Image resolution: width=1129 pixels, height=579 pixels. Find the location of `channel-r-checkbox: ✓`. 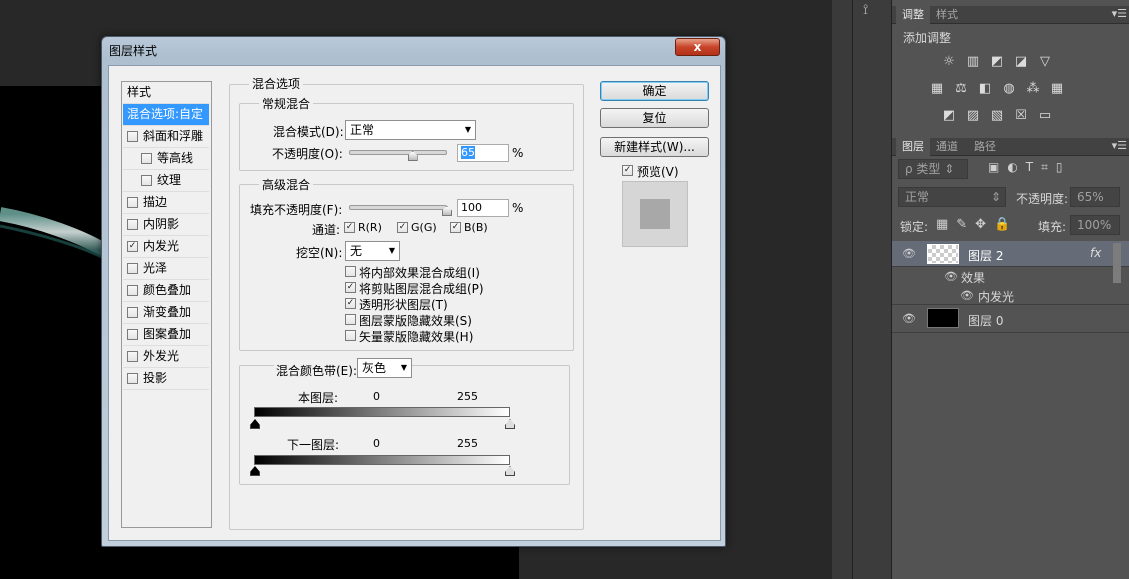

channel-r-checkbox: ✓ is located at coordinates (349, 227).